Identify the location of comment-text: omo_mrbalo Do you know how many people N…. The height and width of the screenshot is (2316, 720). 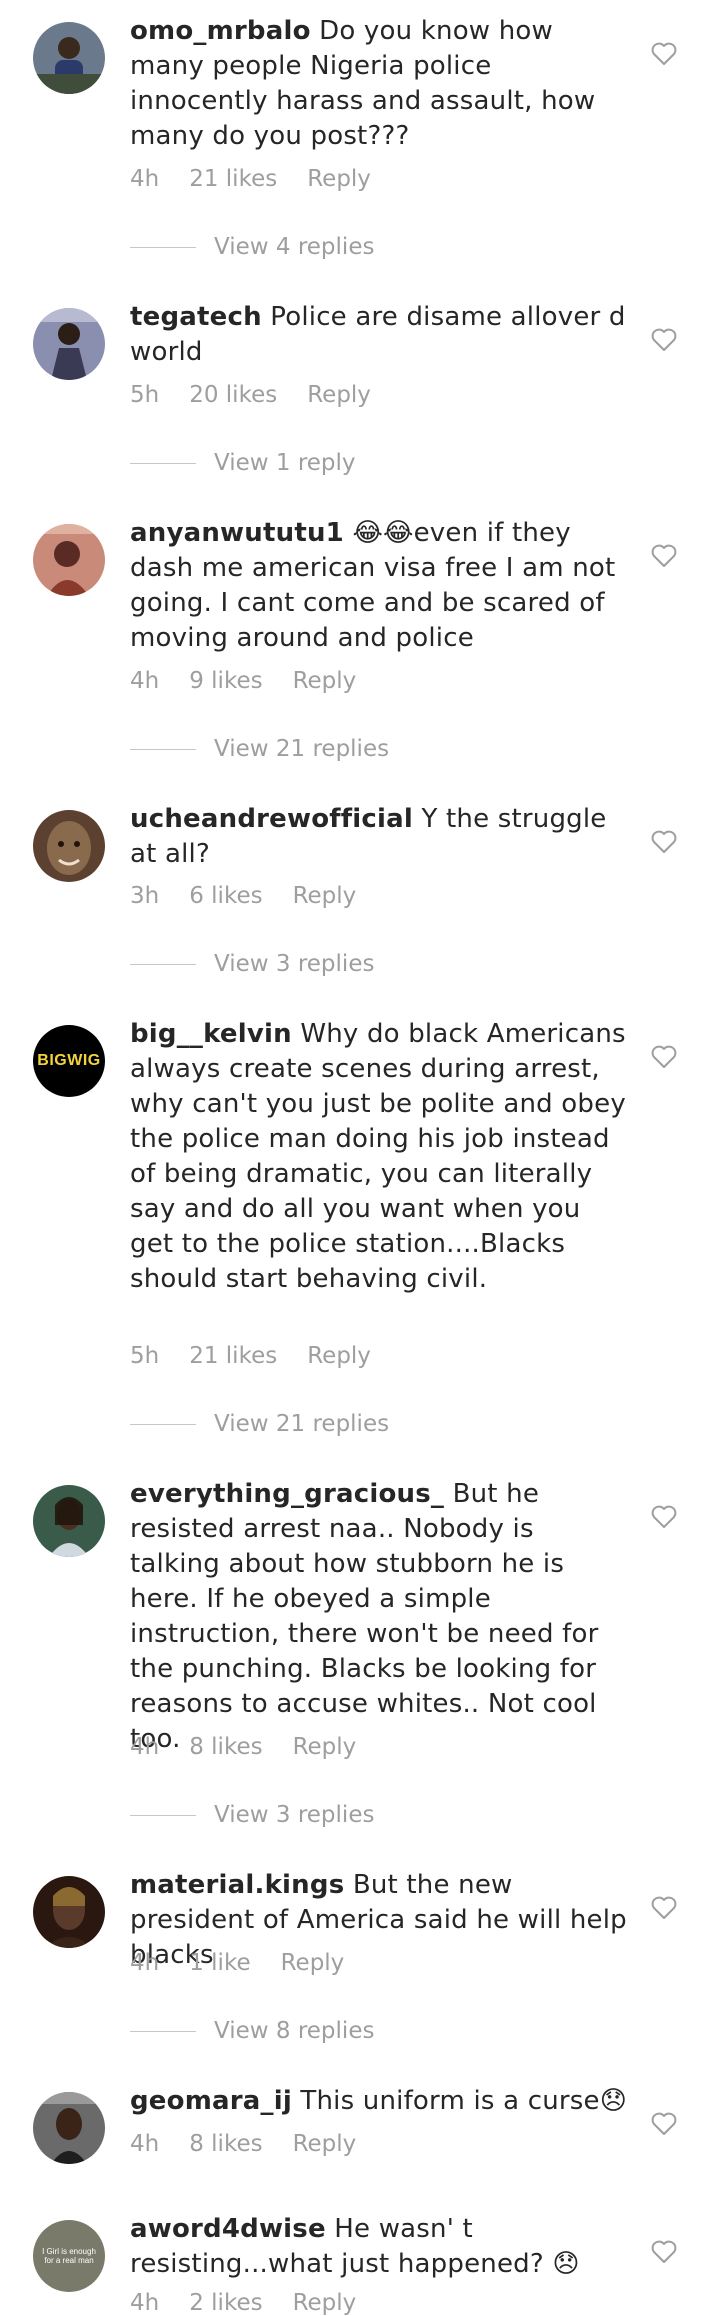
(380, 84).